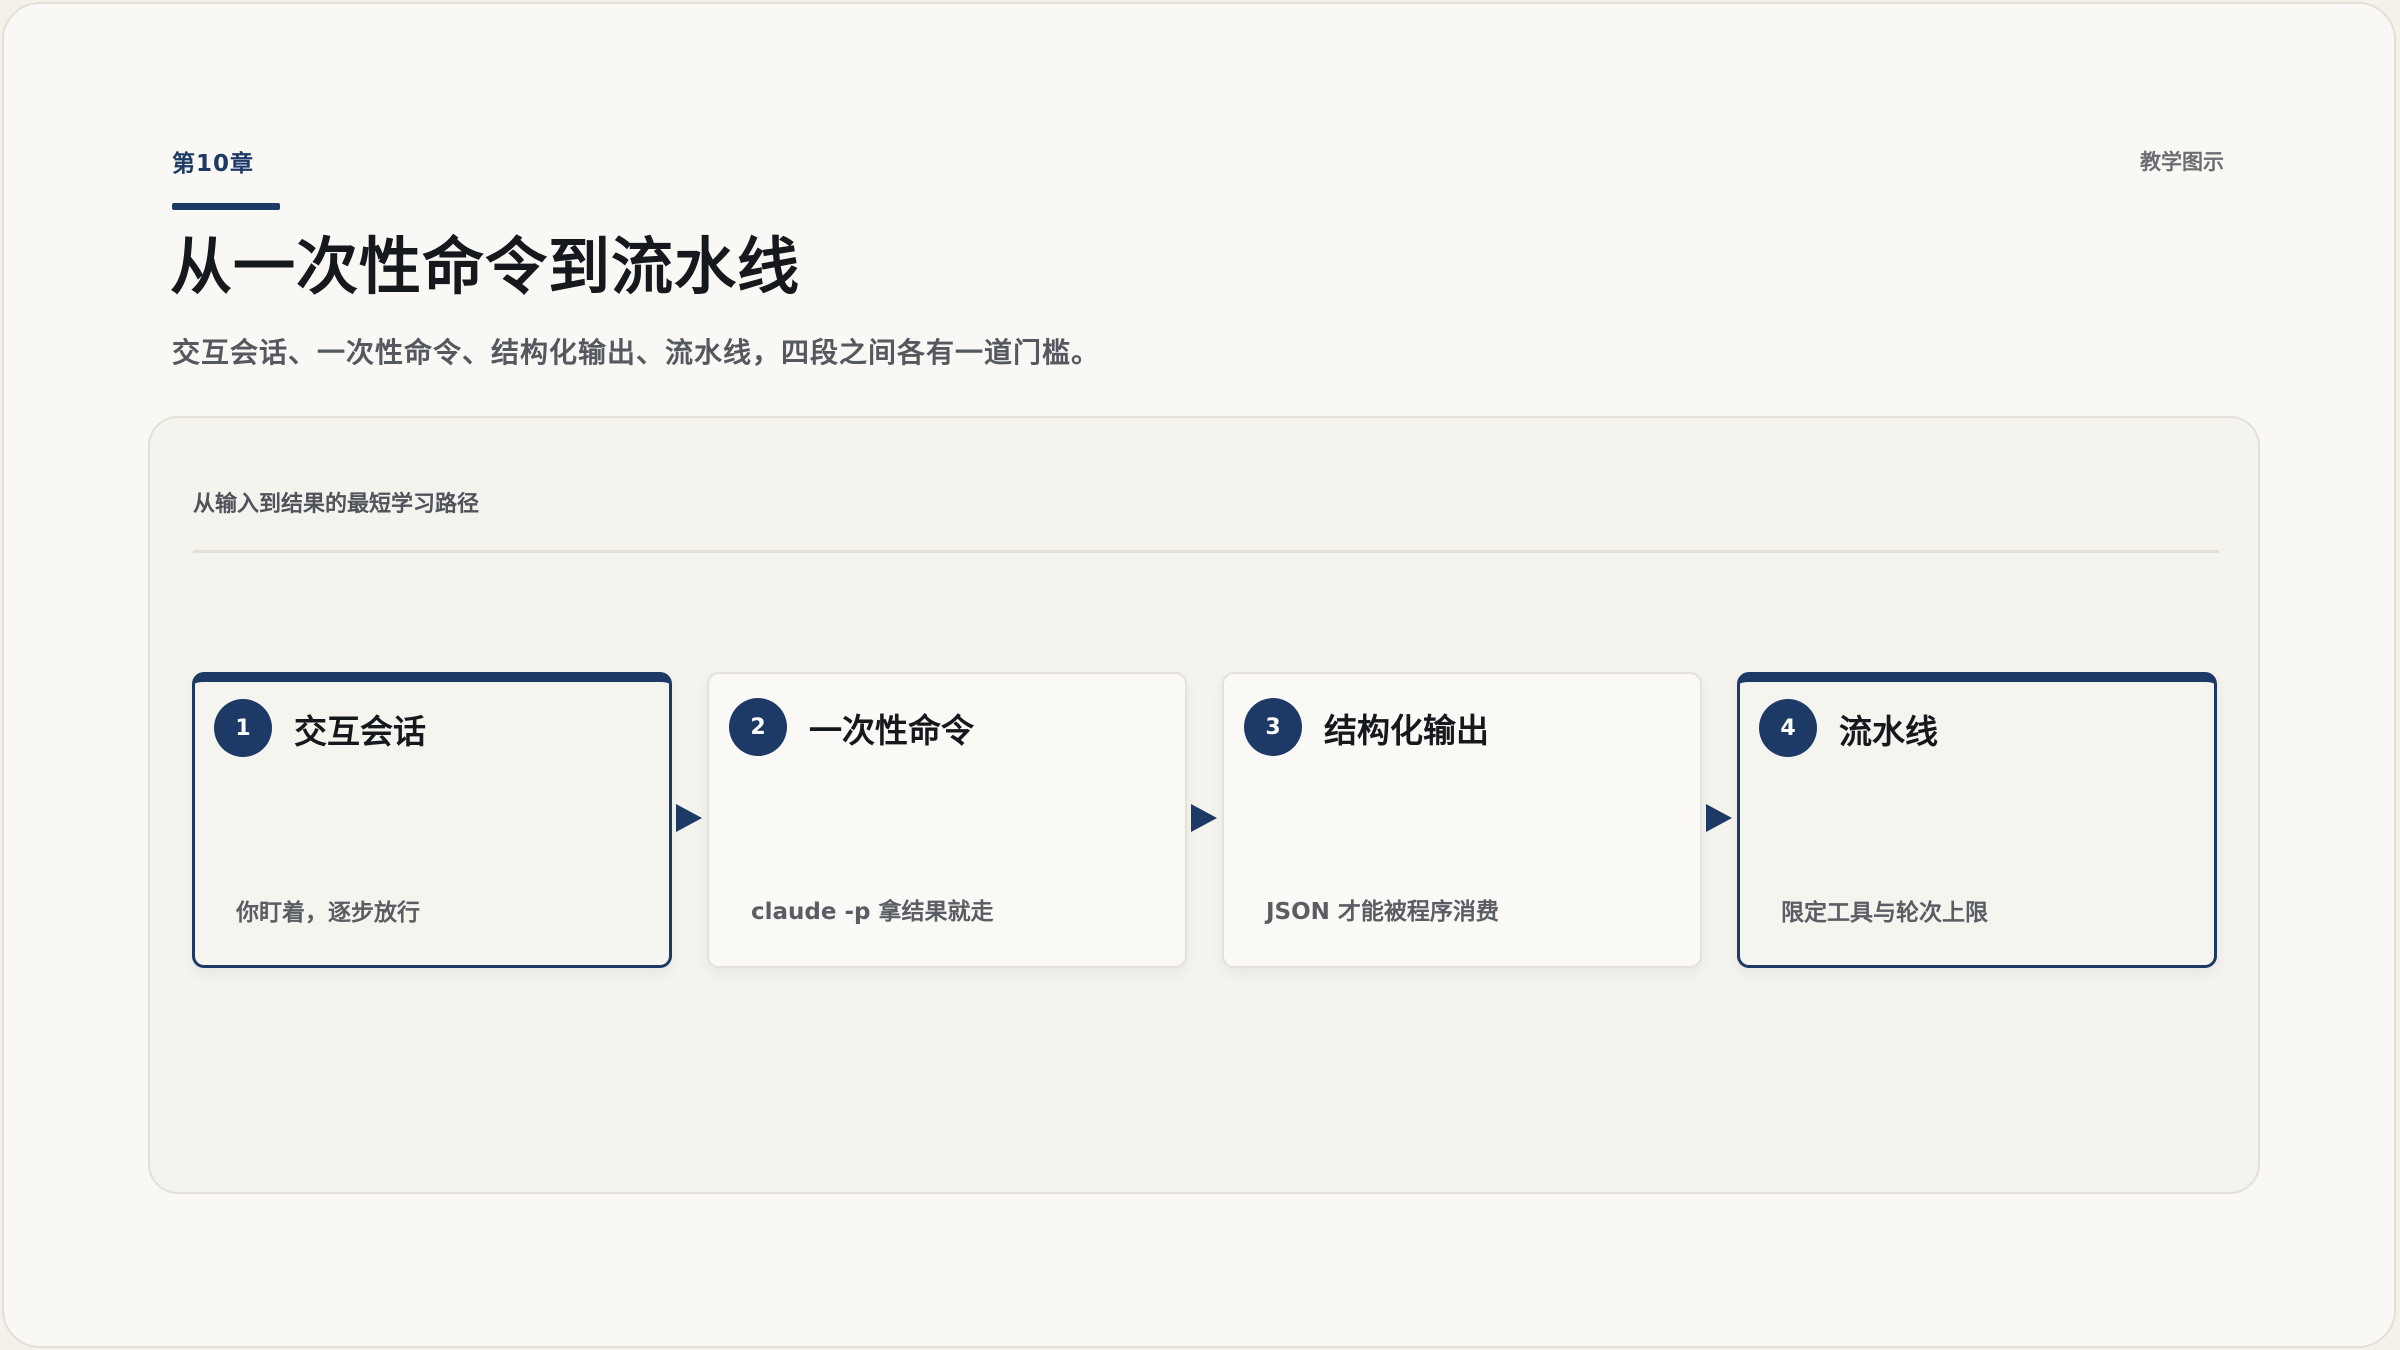 This screenshot has width=2400, height=1350. What do you see at coordinates (1406, 730) in the screenshot?
I see `step-title: 结构化输出` at bounding box center [1406, 730].